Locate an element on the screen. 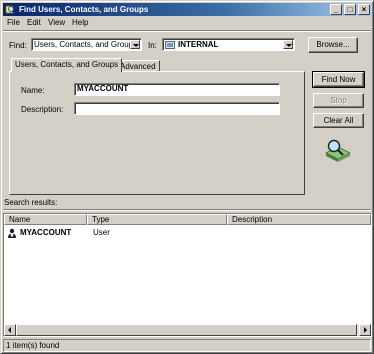 This screenshot has width=374, height=354. results-separator is located at coordinates (187, 210).